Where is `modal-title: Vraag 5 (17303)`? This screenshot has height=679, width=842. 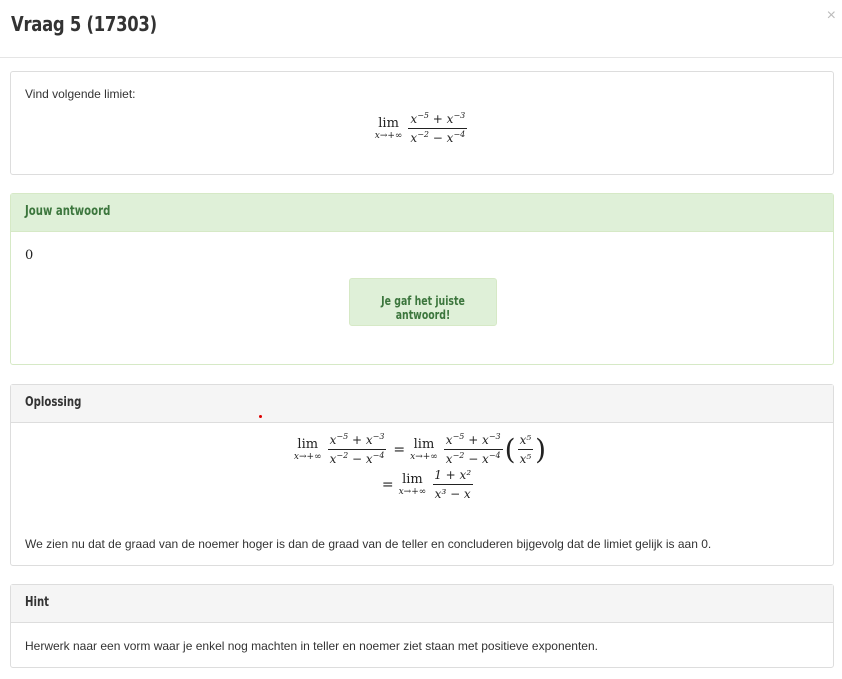
modal-title: Vraag 5 (17303) is located at coordinates (84, 24).